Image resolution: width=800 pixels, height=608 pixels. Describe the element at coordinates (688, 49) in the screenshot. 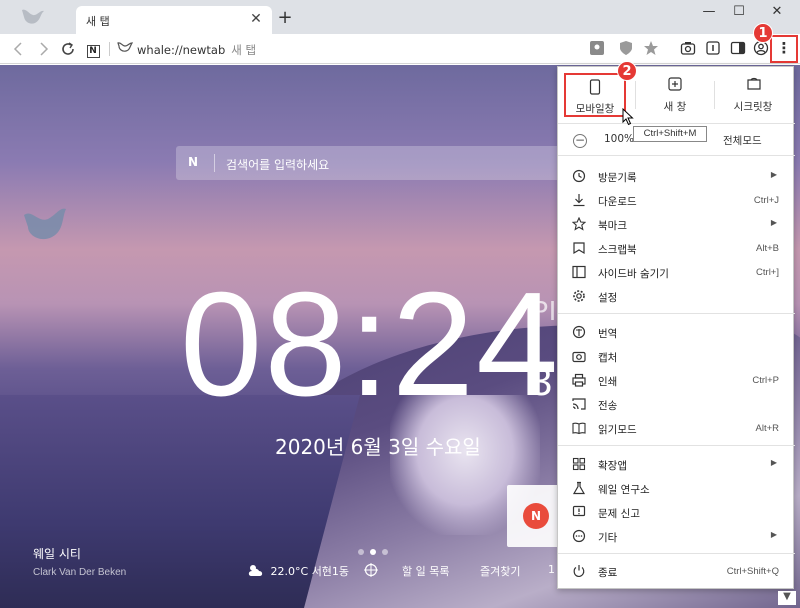

I see `capture-icon` at that location.